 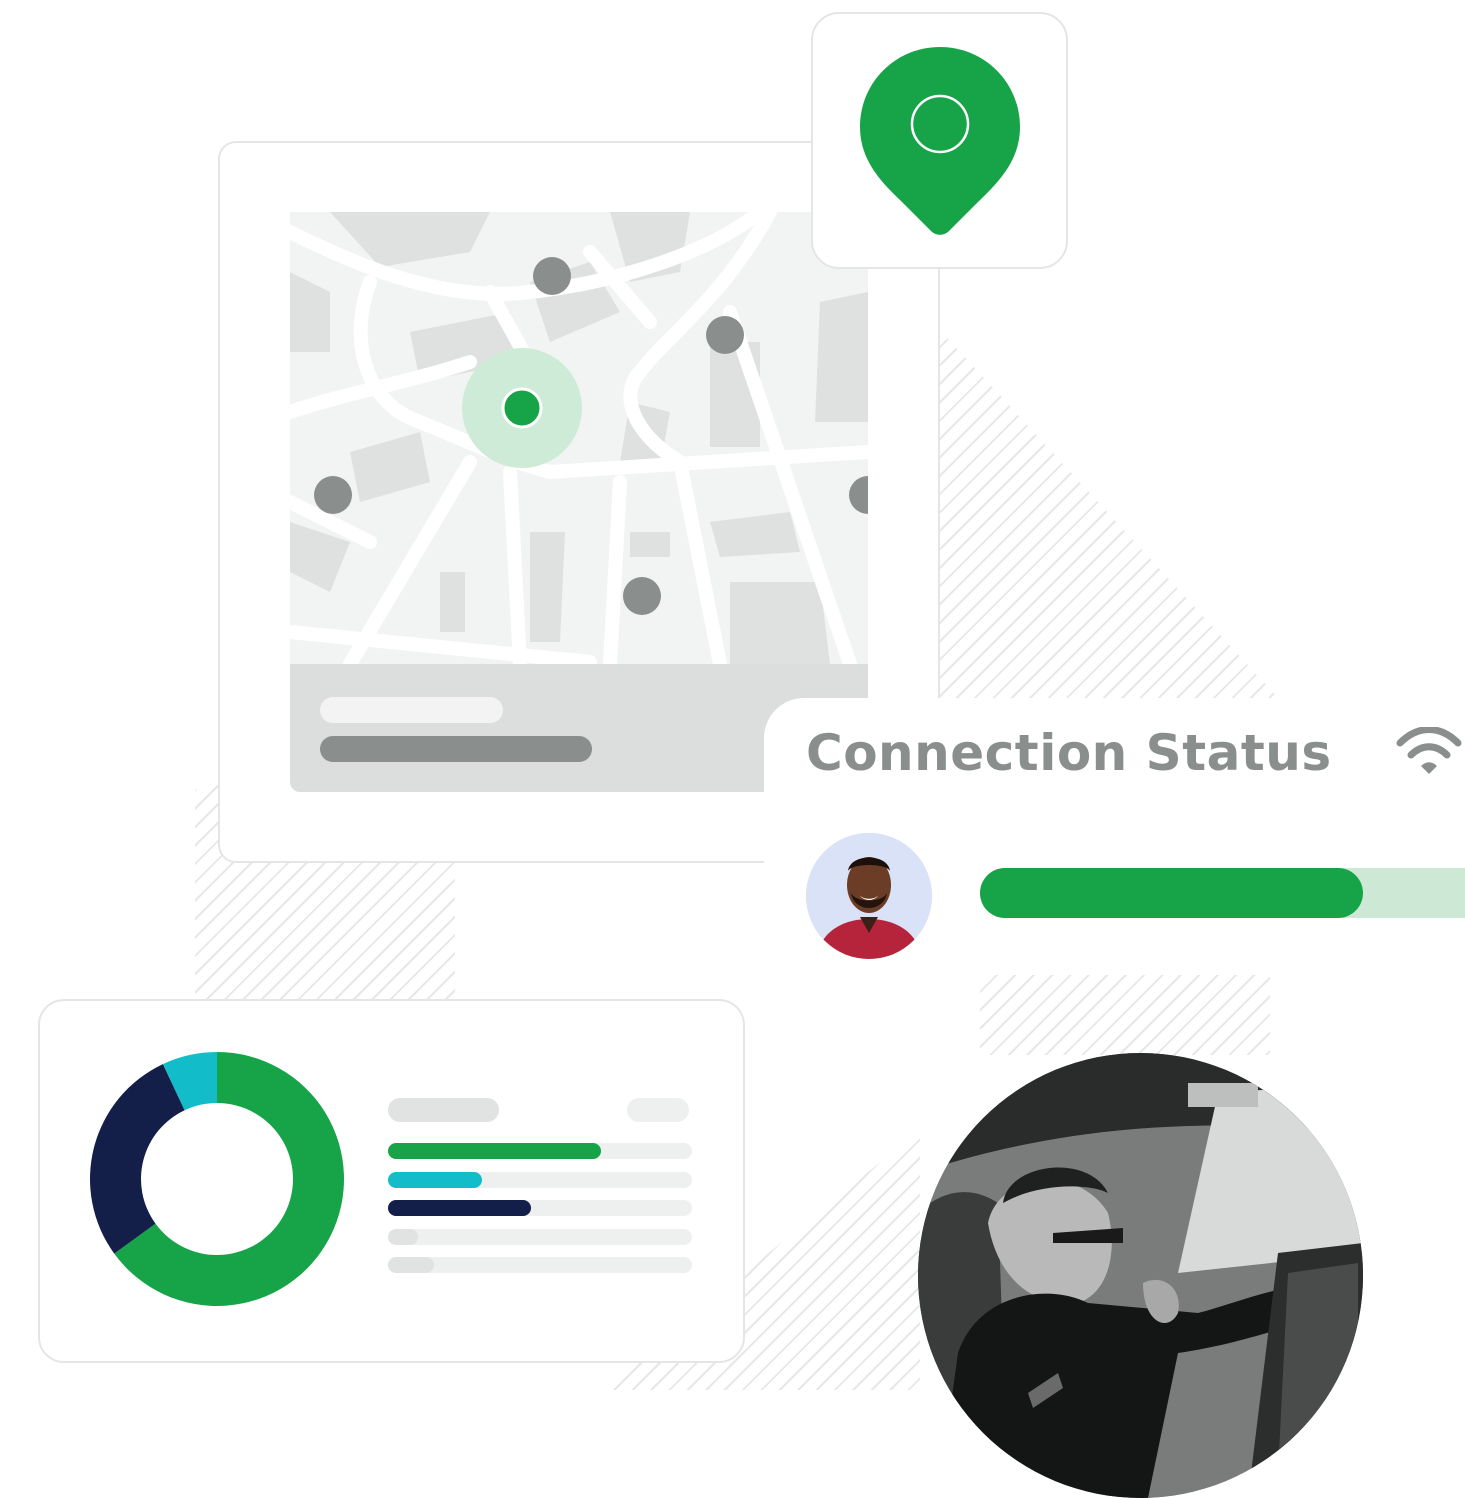 I want to click on location-pin-card, so click(x=939, y=140).